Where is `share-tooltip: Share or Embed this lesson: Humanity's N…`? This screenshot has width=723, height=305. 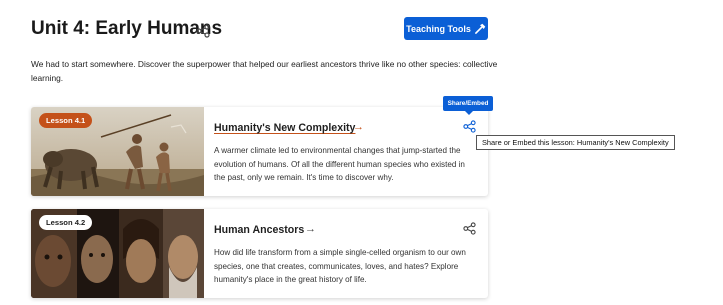
share-tooltip: Share or Embed this lesson: Humanity's N… is located at coordinates (575, 142).